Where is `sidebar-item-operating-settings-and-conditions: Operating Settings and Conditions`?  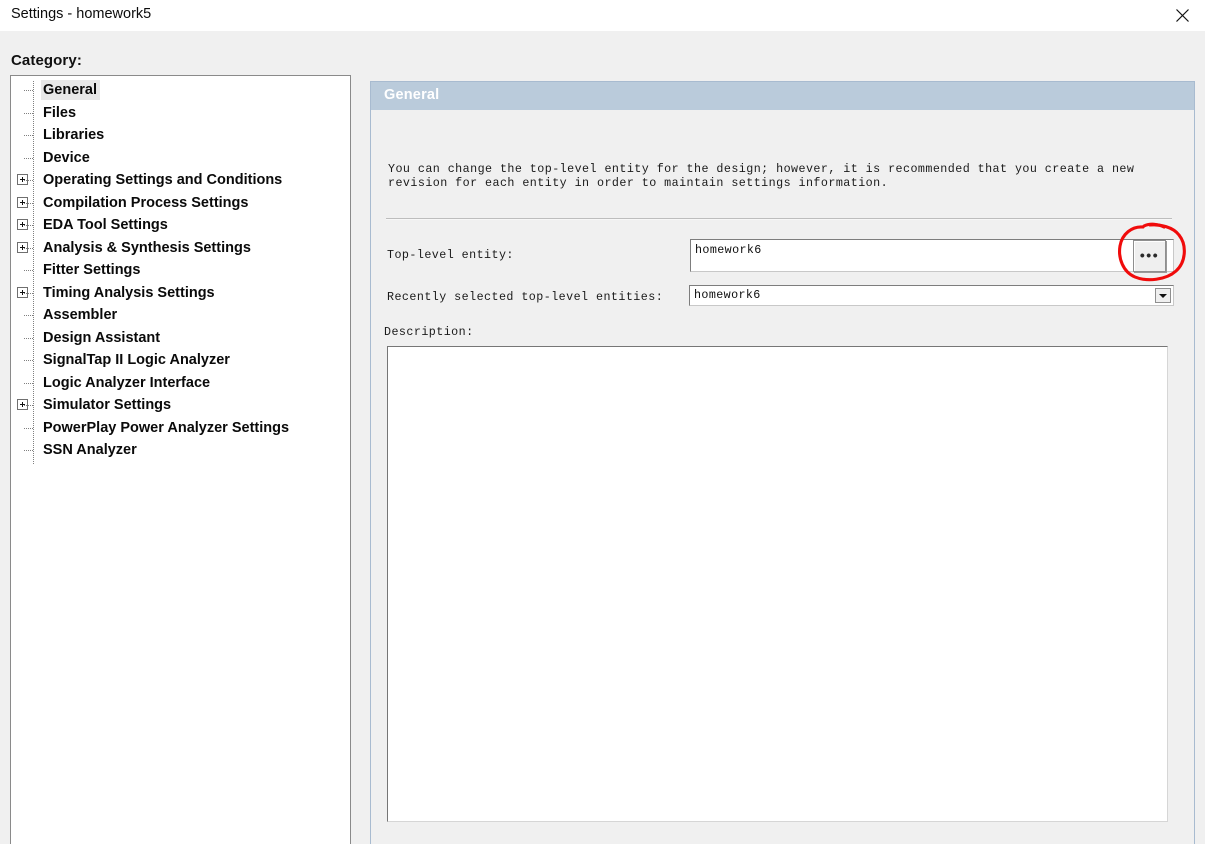 sidebar-item-operating-settings-and-conditions: Operating Settings and Conditions is located at coordinates (180, 180).